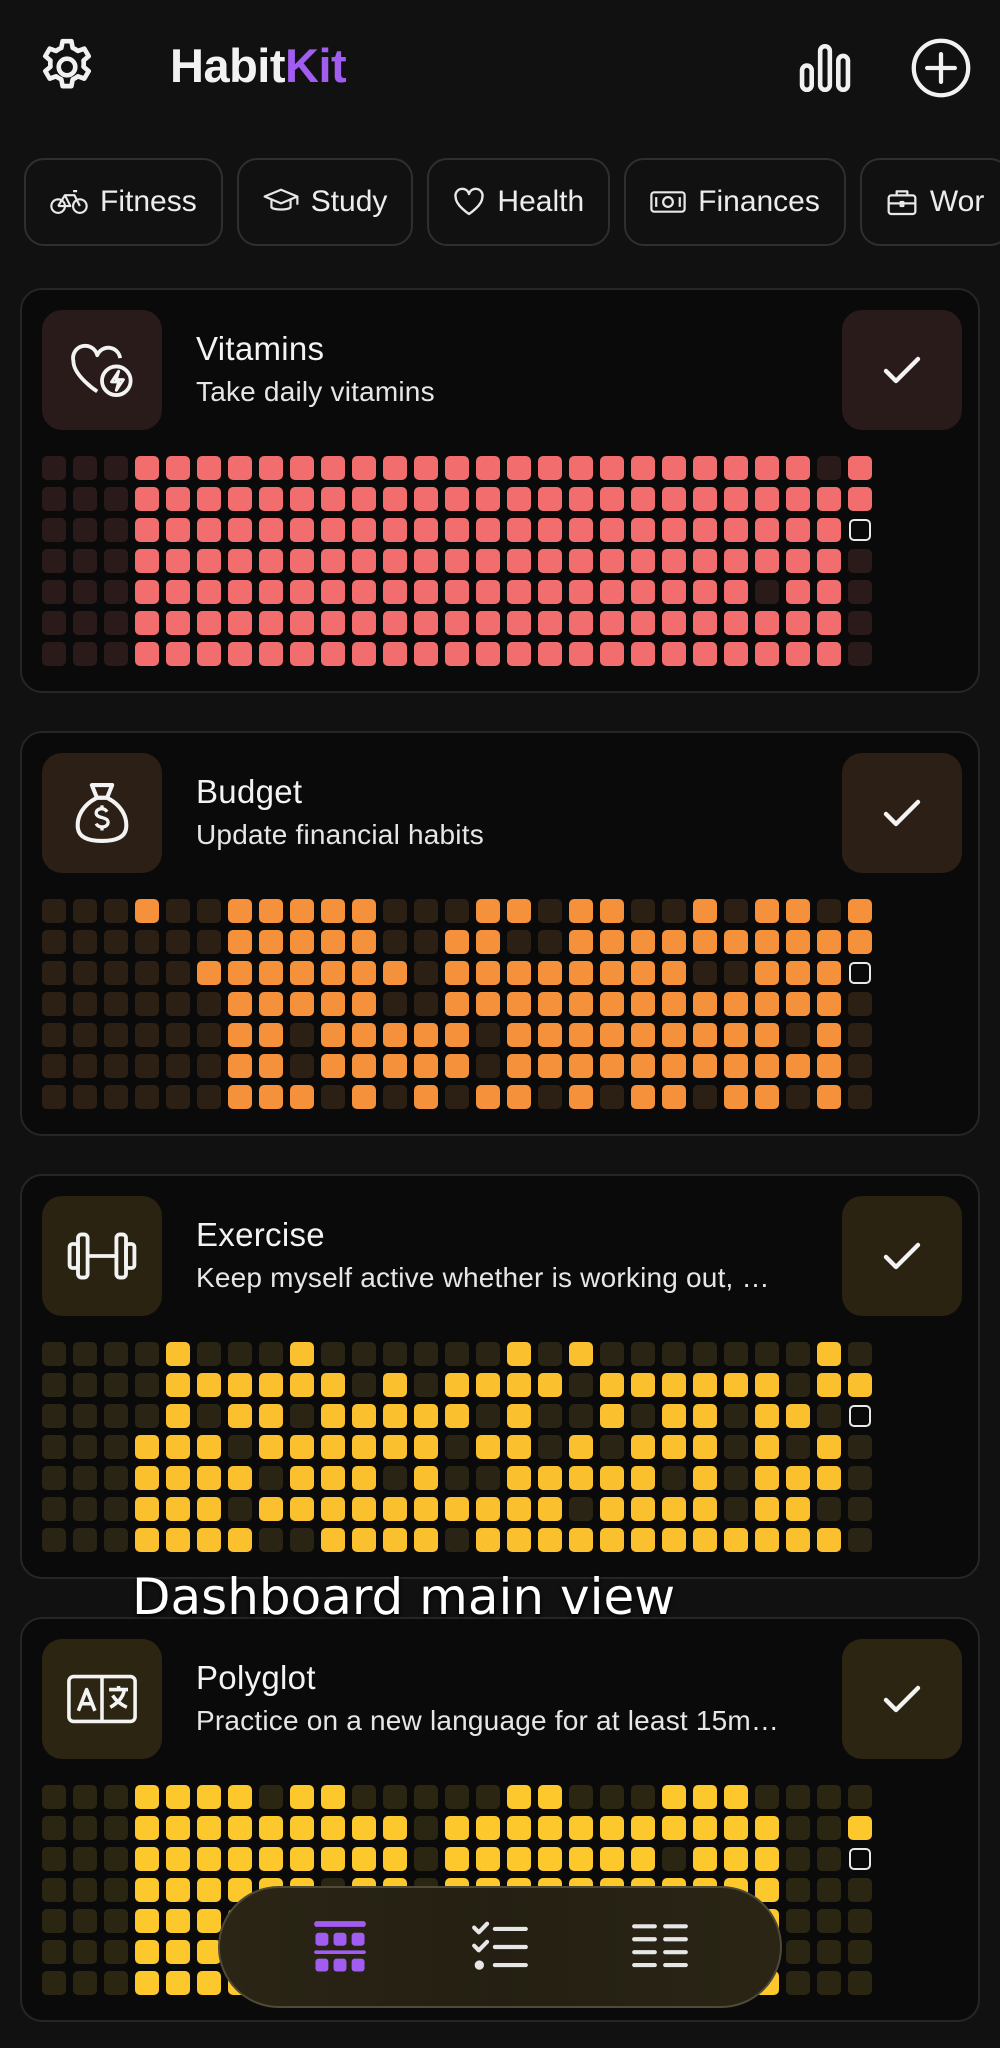  I want to click on nav-checklist-view, so click(500, 1947).